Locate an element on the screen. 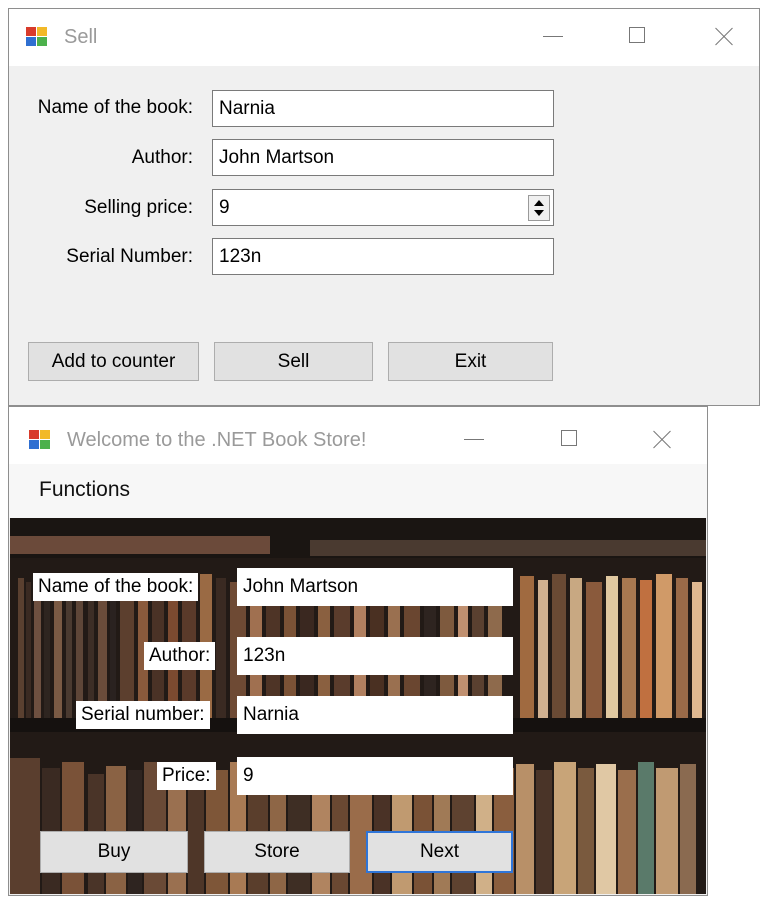 This screenshot has width=760, height=899. store-serial-value: Narnia is located at coordinates (375, 715).